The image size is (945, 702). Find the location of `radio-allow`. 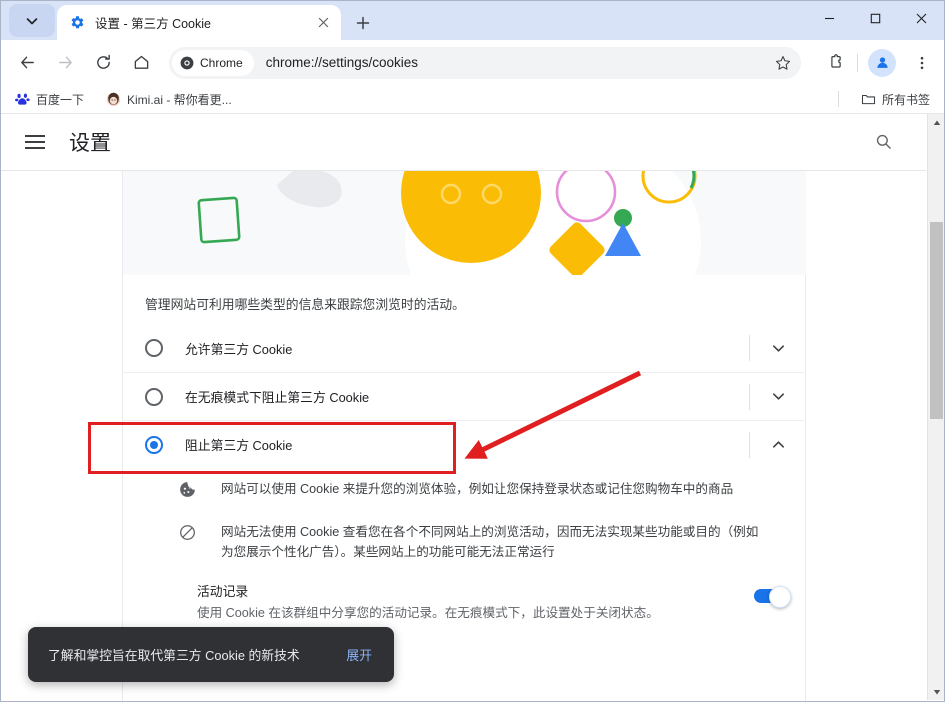

radio-allow is located at coordinates (154, 348).